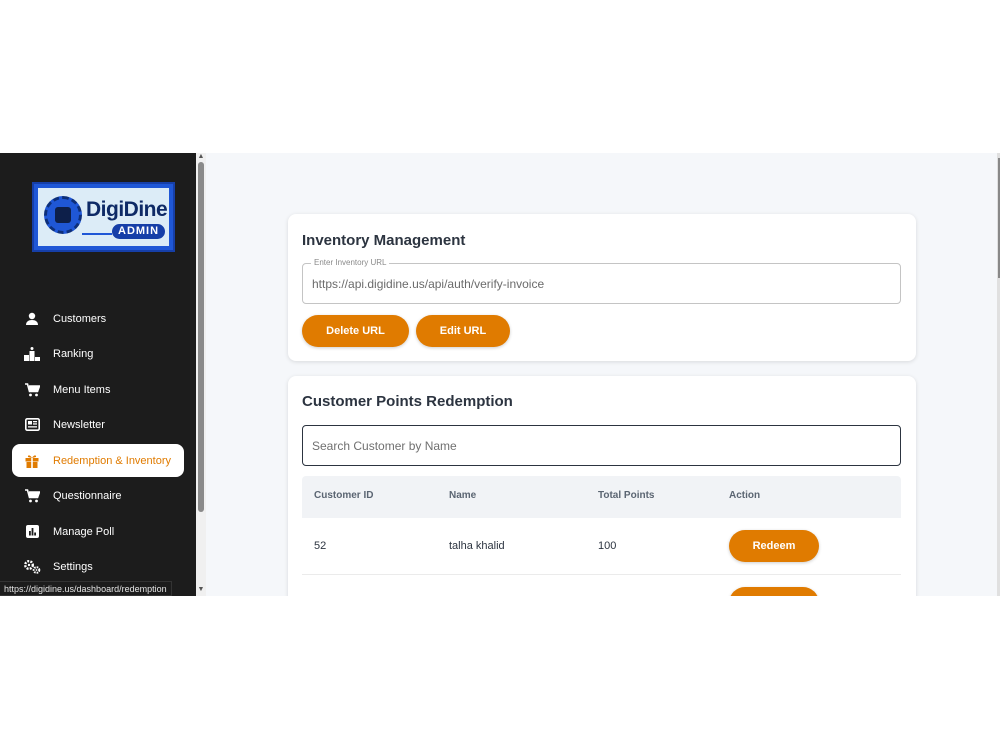 The width and height of the screenshot is (1000, 750). I want to click on cell-name: talha khalid, so click(477, 546).